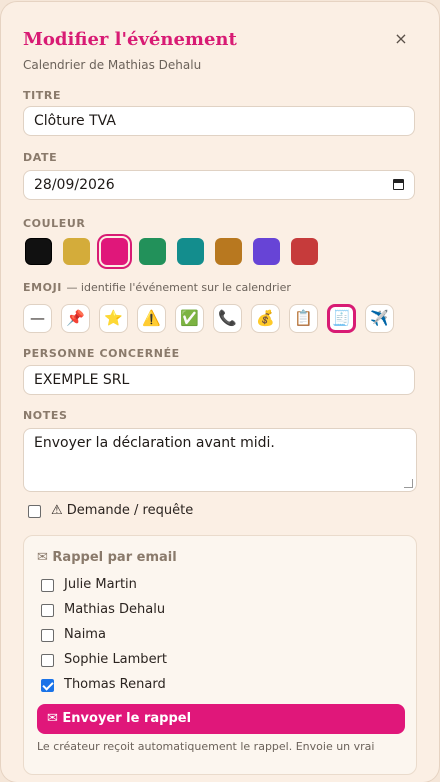 The height and width of the screenshot is (782, 440). I want to click on color-swatch-teal, so click(190, 251).